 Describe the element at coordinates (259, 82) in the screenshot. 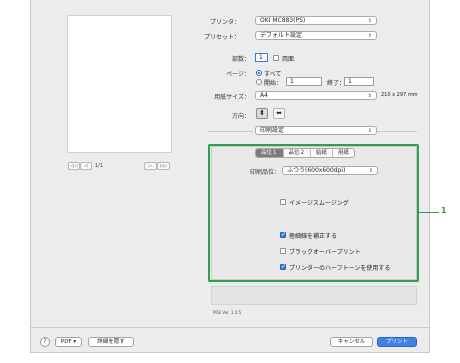

I see `pages-range-radio` at that location.